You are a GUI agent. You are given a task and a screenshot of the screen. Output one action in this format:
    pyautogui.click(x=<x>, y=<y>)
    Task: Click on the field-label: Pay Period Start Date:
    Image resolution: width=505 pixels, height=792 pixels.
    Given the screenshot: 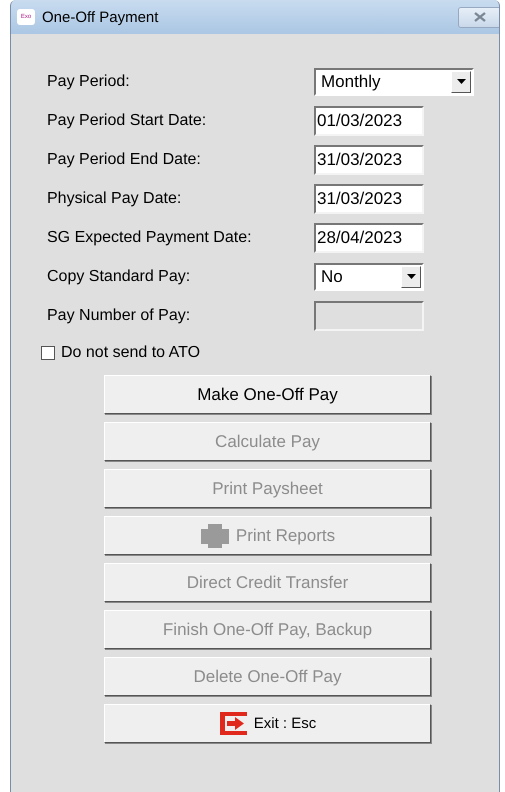 What is the action you would take?
    pyautogui.click(x=127, y=121)
    